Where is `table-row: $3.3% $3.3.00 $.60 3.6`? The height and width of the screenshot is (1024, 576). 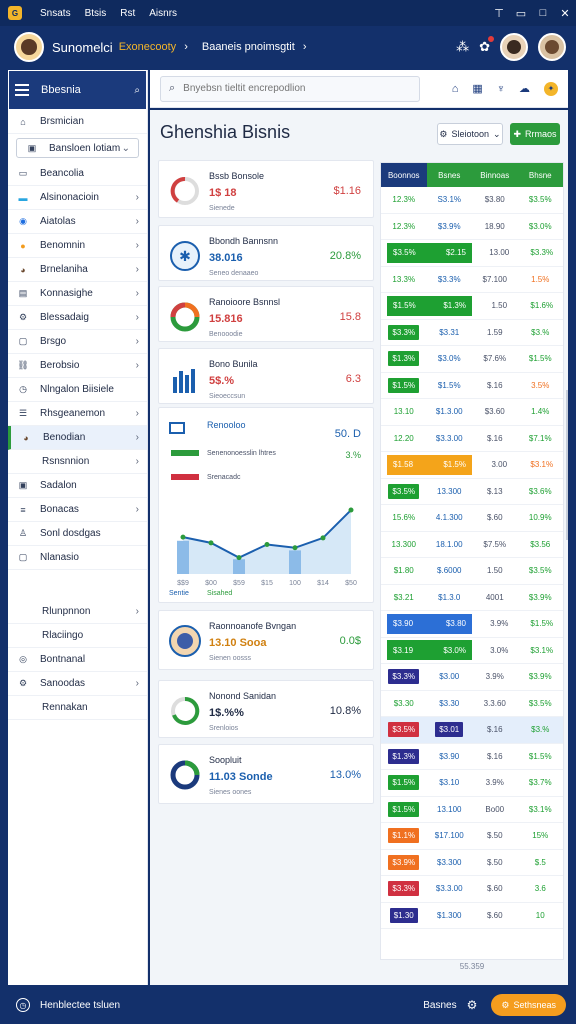
table-row: $3.3% $3.3.00 $.60 3.6 is located at coordinates (472, 889).